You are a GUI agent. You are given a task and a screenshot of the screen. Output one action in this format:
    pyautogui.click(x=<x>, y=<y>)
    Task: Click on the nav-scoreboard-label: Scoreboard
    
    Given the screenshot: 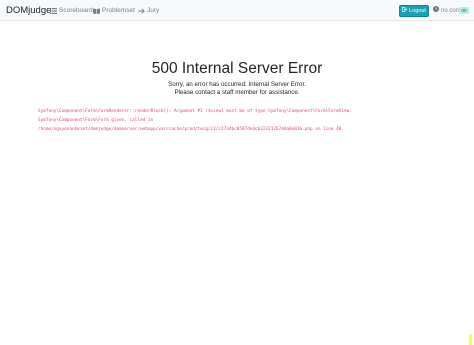 What is the action you would take?
    pyautogui.click(x=76, y=10)
    